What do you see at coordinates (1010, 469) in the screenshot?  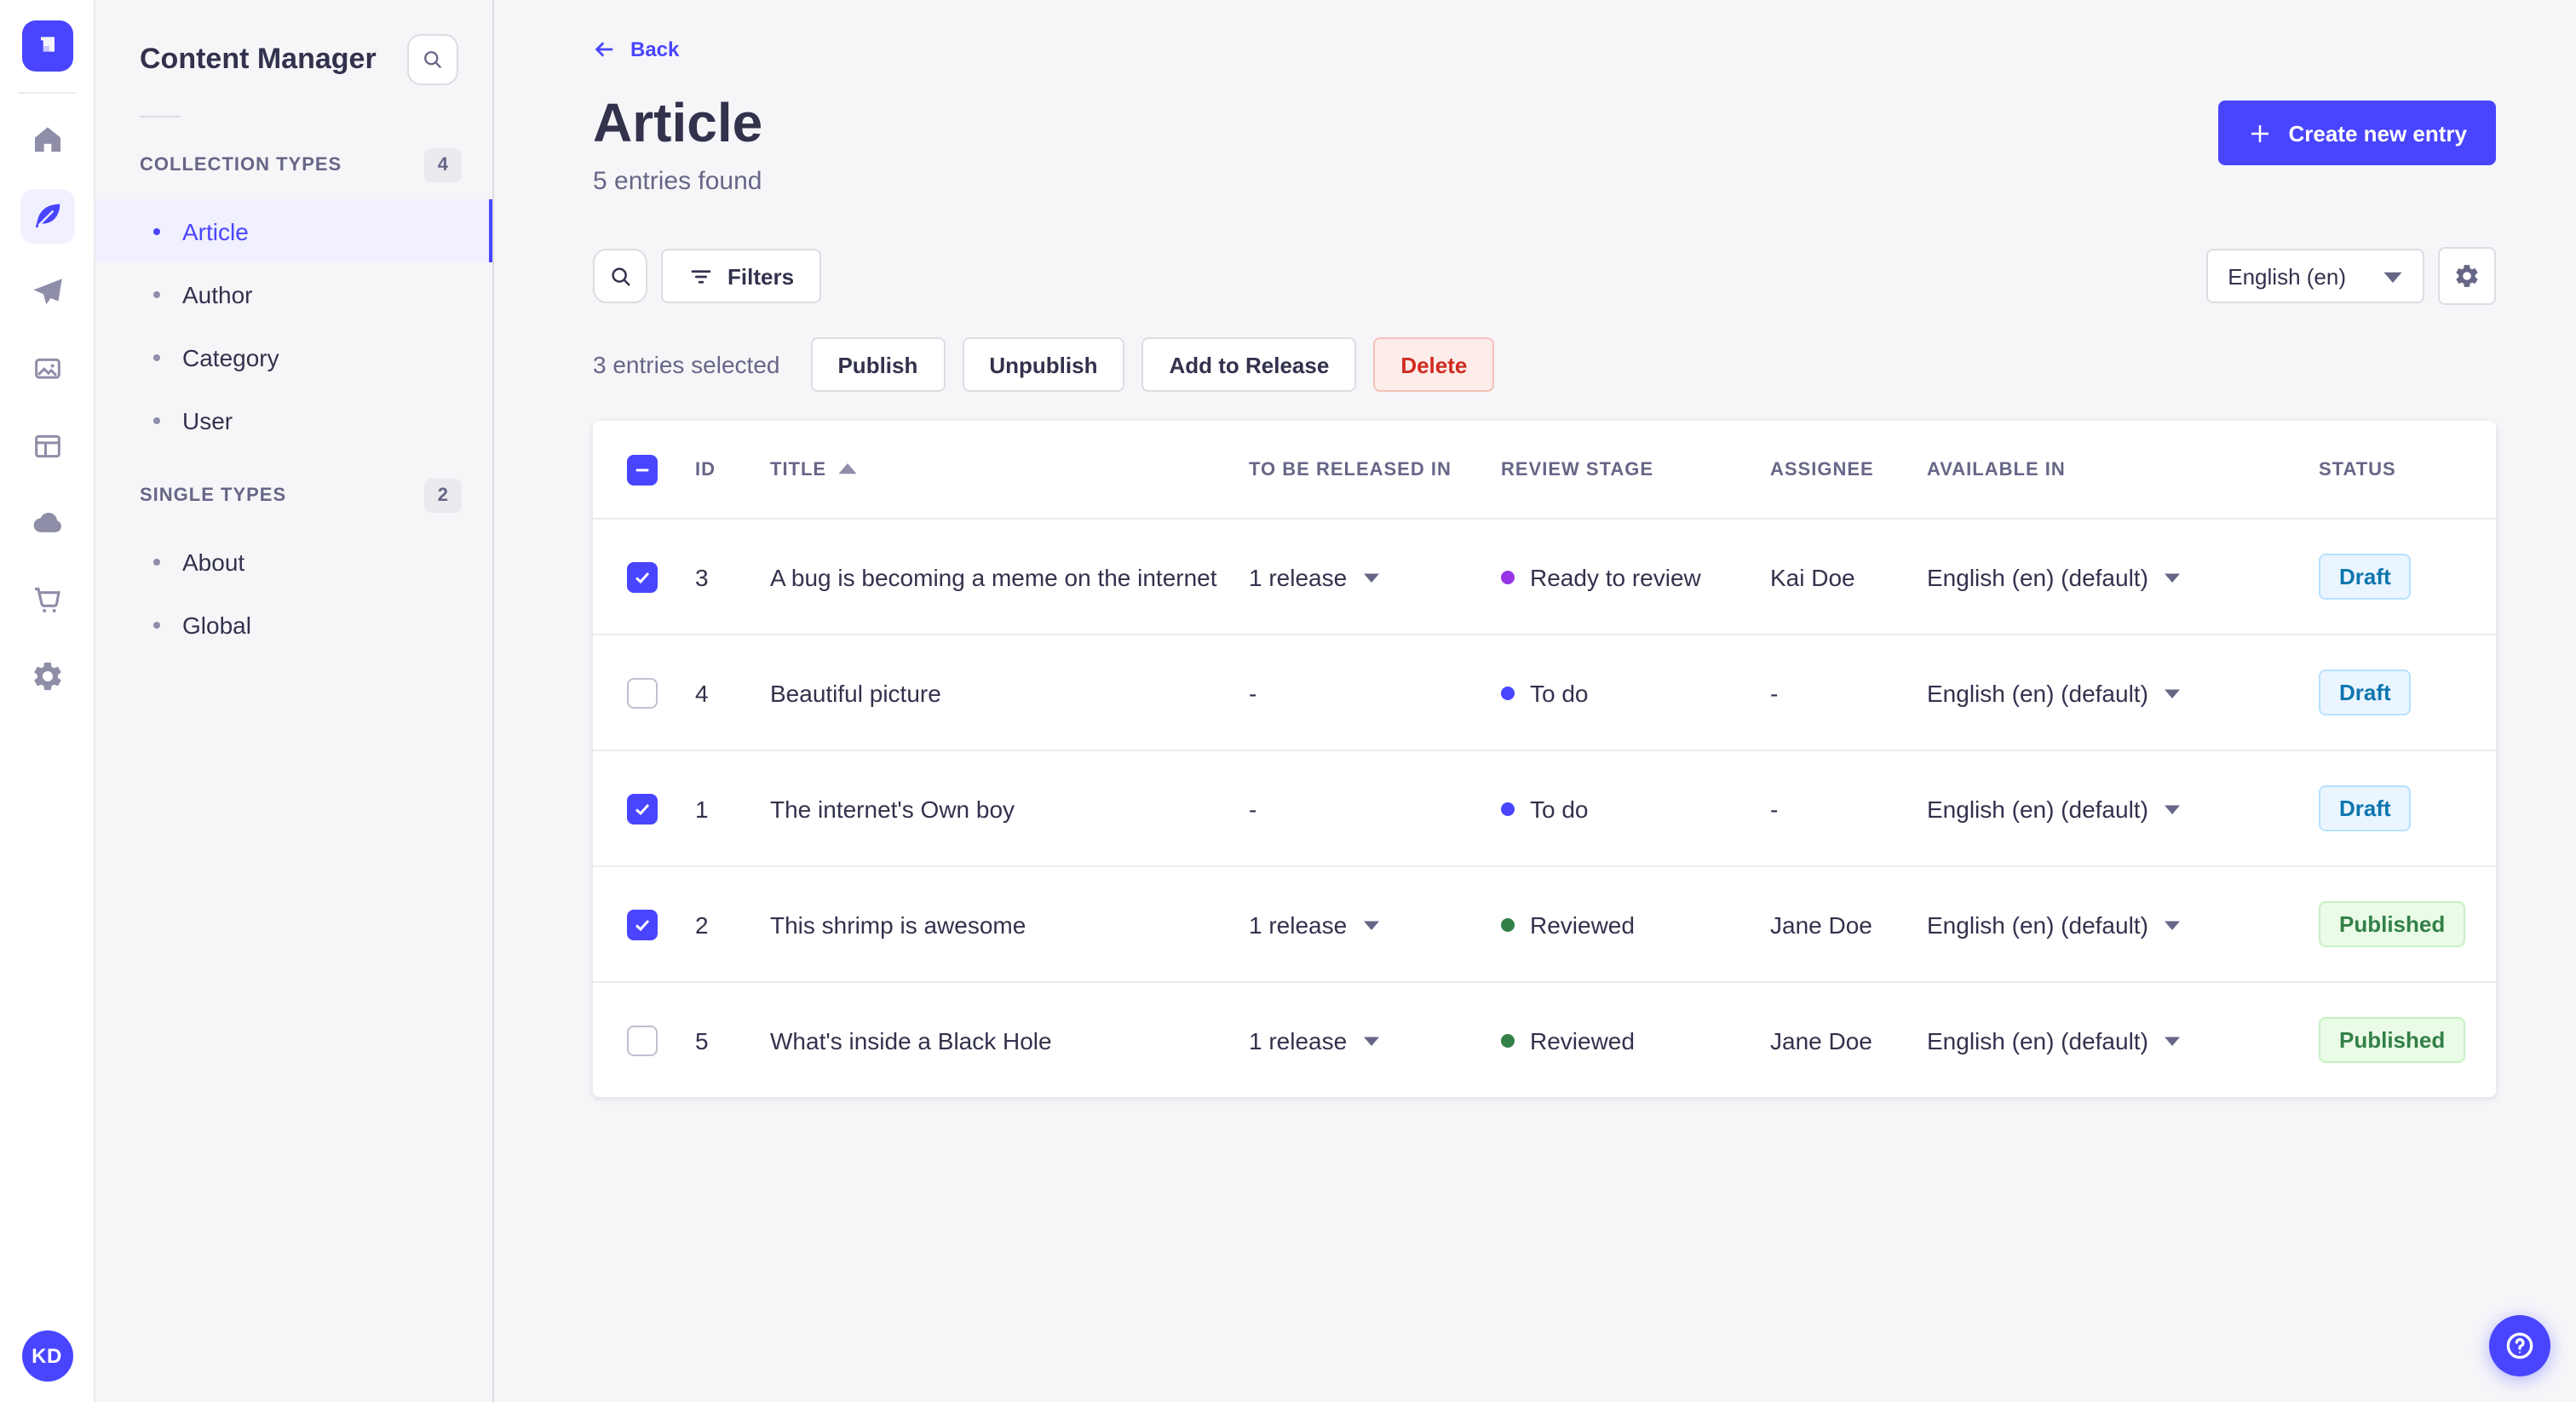 I see `column-header-title: TITLE` at bounding box center [1010, 469].